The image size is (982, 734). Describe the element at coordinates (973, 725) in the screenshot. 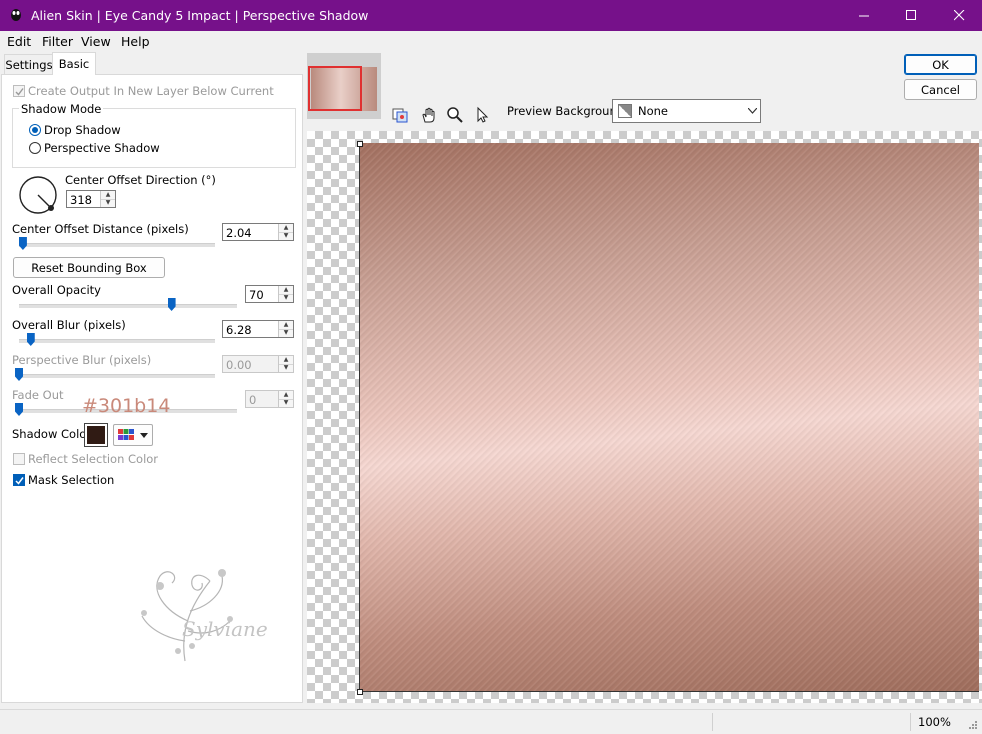

I see `resize-grip-icon` at that location.